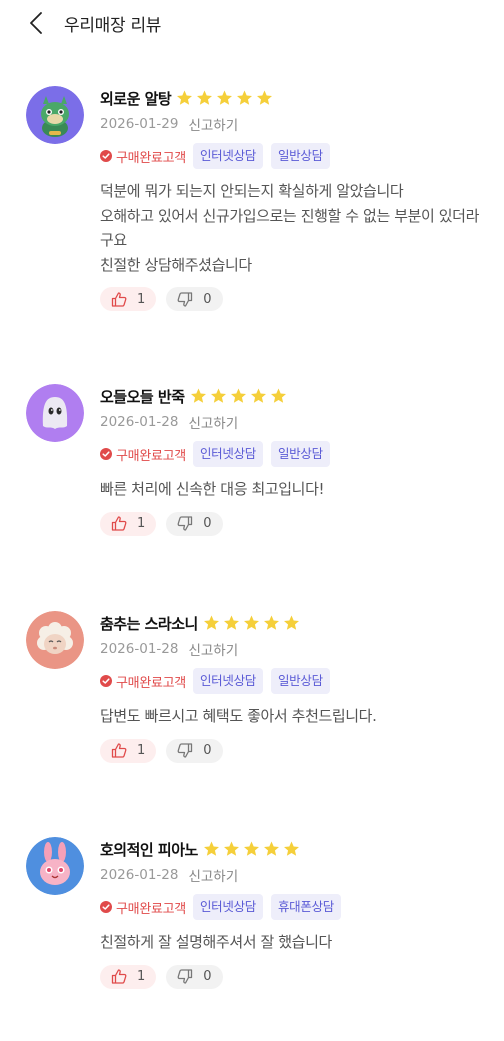  Describe the element at coordinates (149, 623) in the screenshot. I see `reviewer-nickname: 춤추는 스라소니` at that location.